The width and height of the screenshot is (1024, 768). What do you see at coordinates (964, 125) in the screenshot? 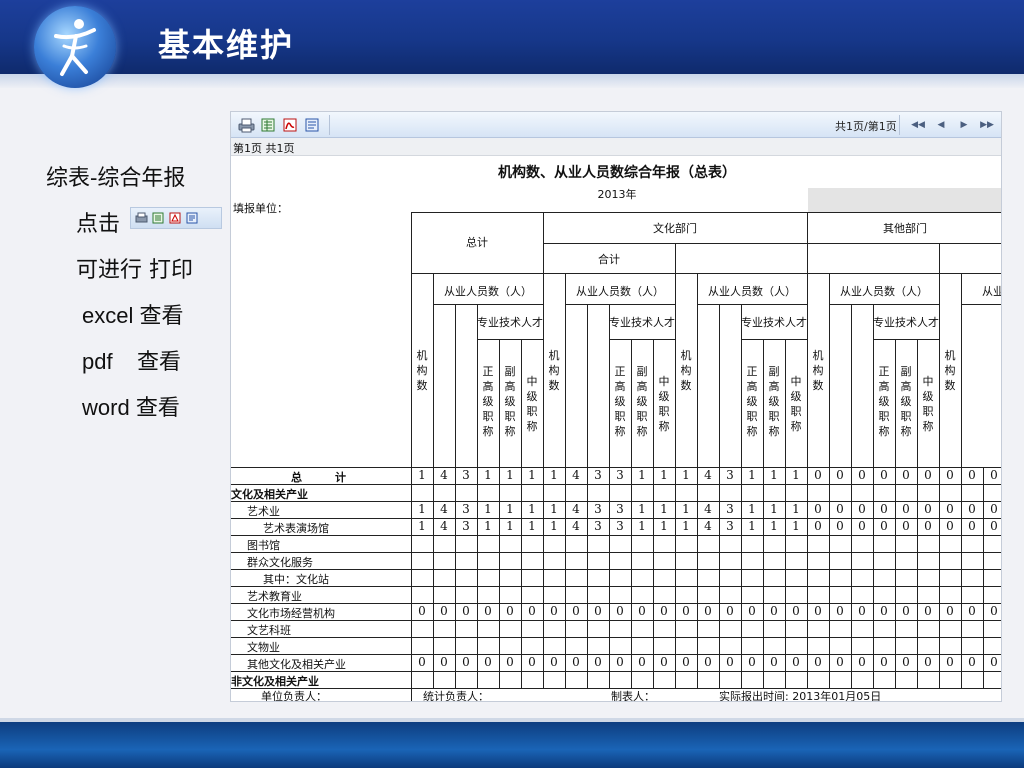
I see `next-page-button: ▶` at bounding box center [964, 125].